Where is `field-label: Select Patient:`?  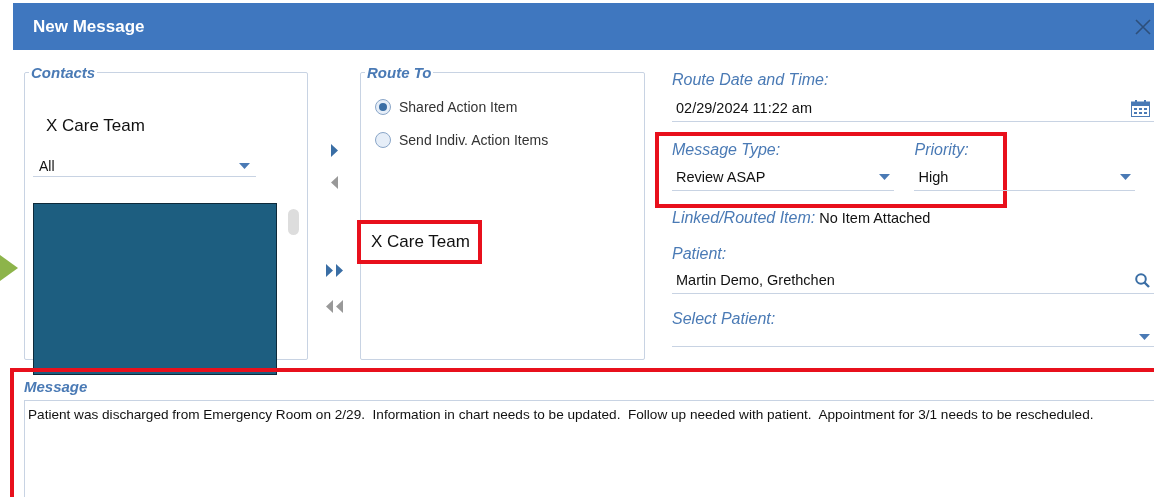
field-label: Select Patient: is located at coordinates (724, 319).